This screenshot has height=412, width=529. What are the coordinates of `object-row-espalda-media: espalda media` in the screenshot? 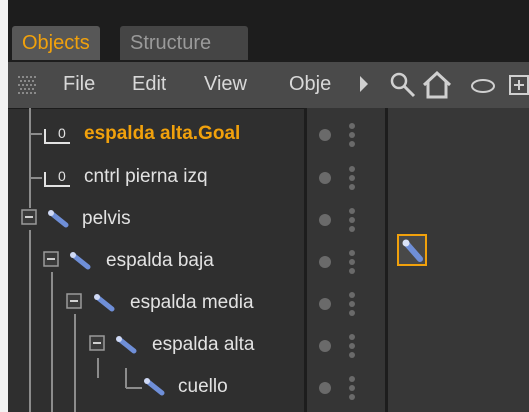 It's located at (268, 304).